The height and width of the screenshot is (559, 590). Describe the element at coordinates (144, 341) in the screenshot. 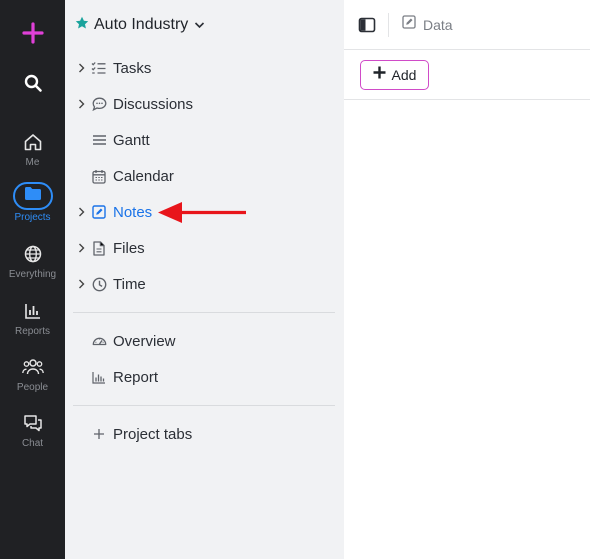

I see `sidebar-item-label: Overview` at that location.